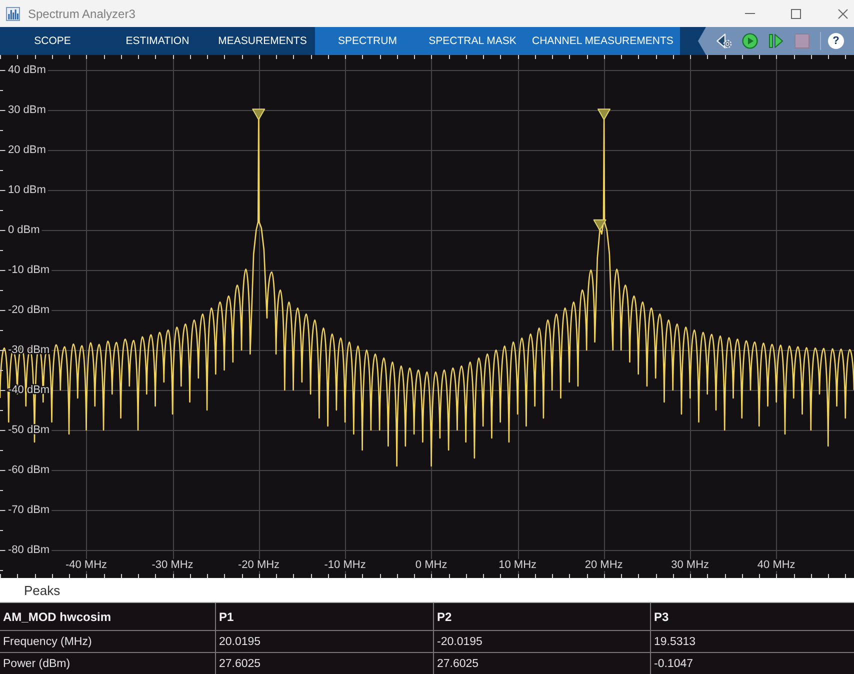  Describe the element at coordinates (29, 310) in the screenshot. I see `y-tick-label: -20 dBm` at that location.